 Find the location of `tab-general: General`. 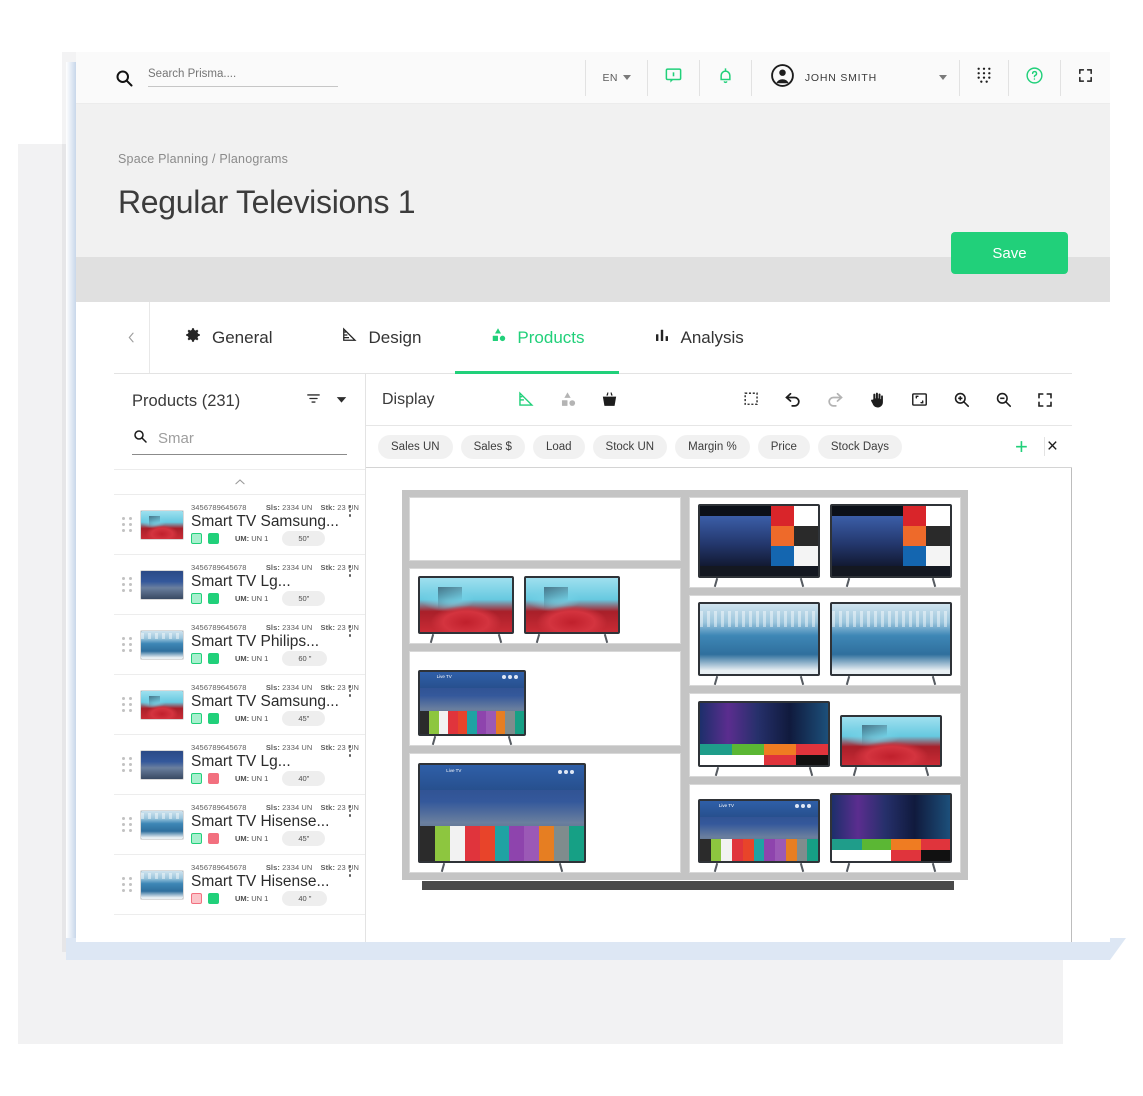

tab-general: General is located at coordinates (228, 337).